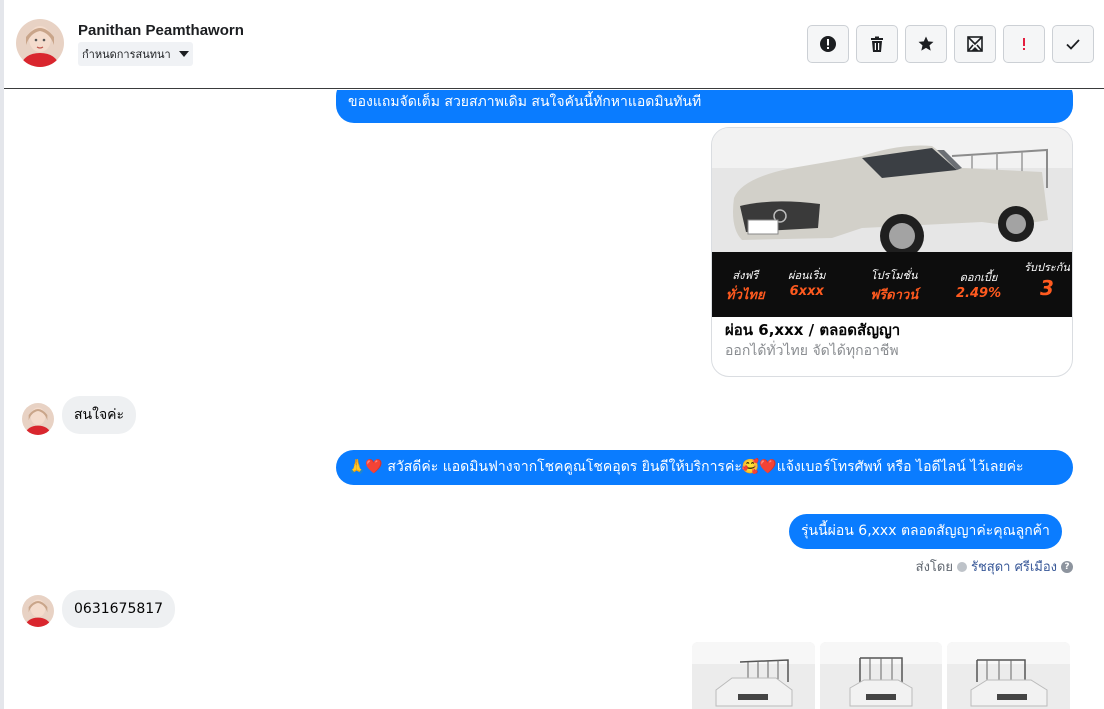  I want to click on promo-item: รับประกัน 3, so click(1047, 280).